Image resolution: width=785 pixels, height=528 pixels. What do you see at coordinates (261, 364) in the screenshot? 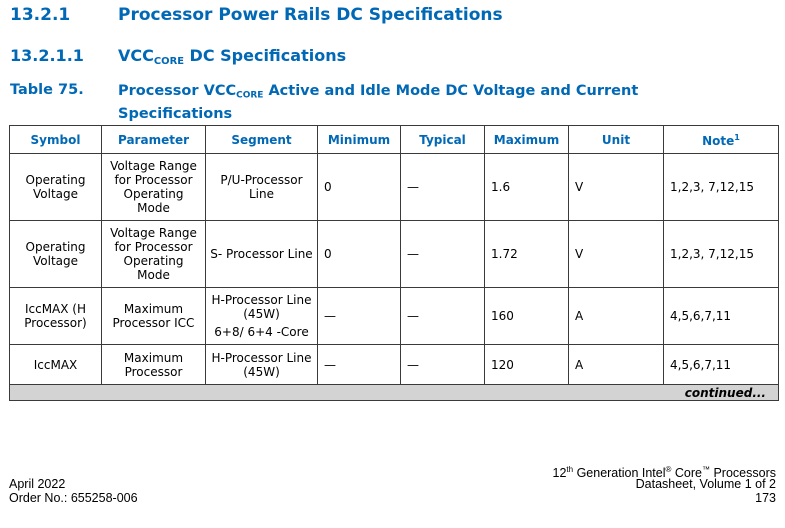
I see `cell-segment: H-Processor Line (45W)` at bounding box center [261, 364].